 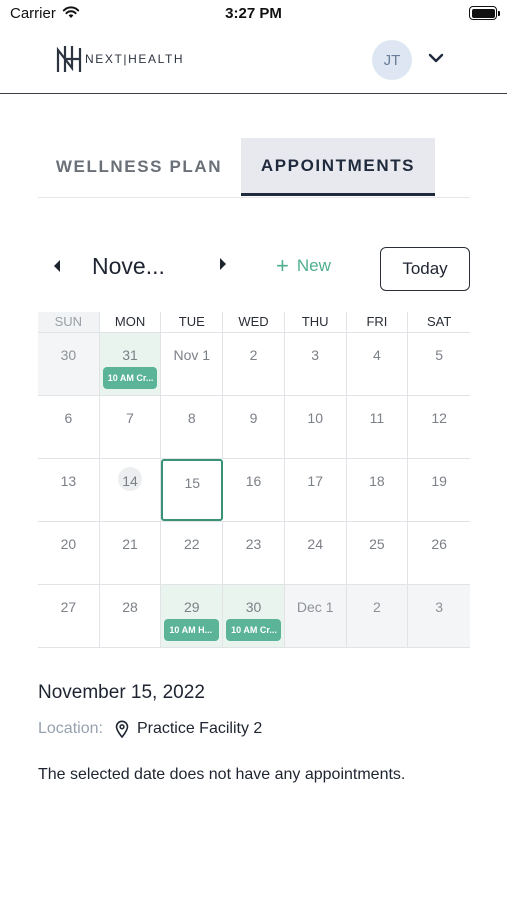 I want to click on calendar-day: 5, so click(x=439, y=364).